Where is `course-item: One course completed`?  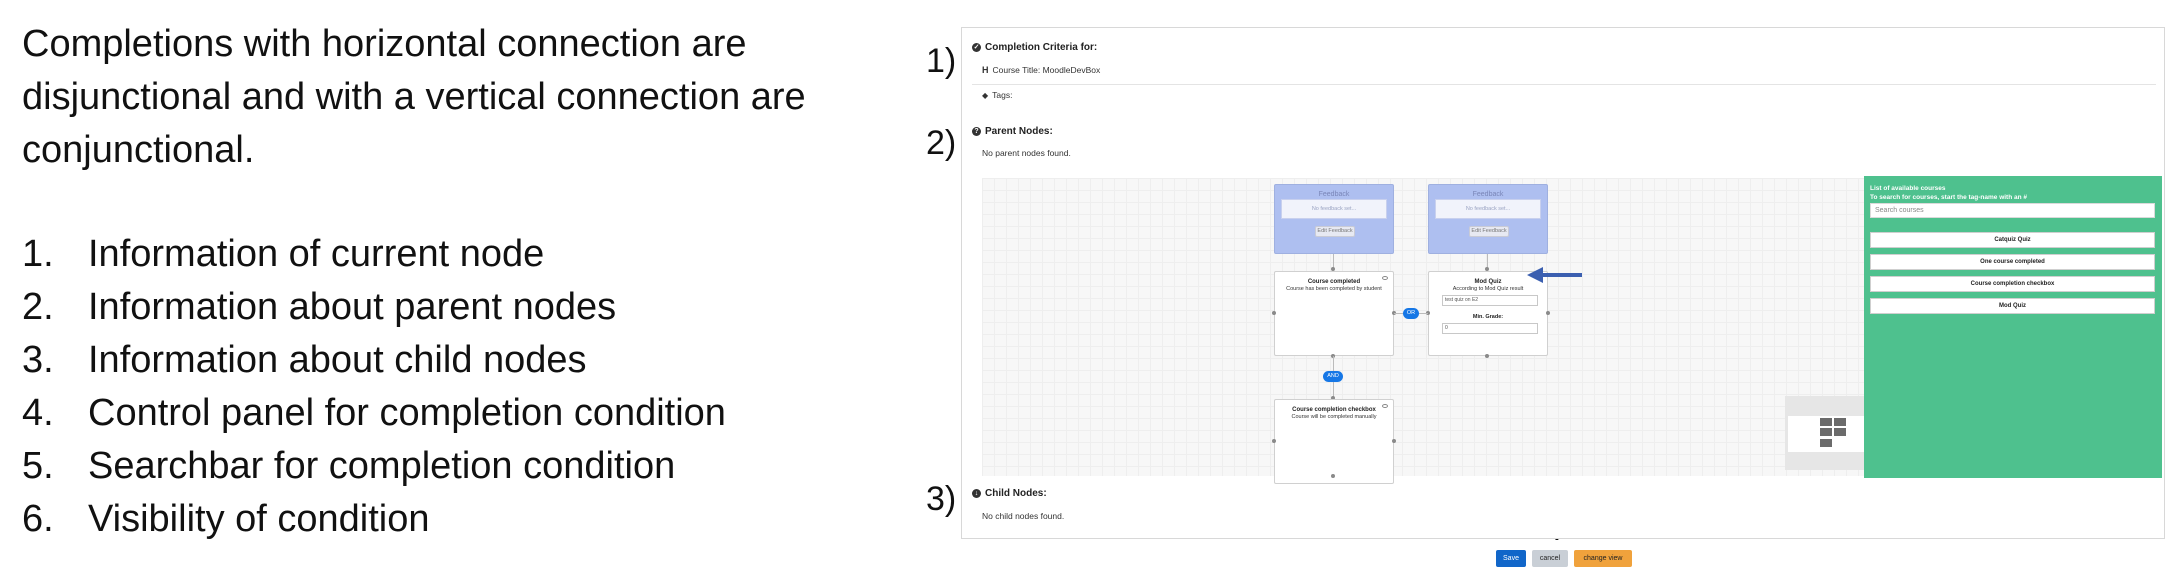
course-item: One course completed is located at coordinates (2012, 262).